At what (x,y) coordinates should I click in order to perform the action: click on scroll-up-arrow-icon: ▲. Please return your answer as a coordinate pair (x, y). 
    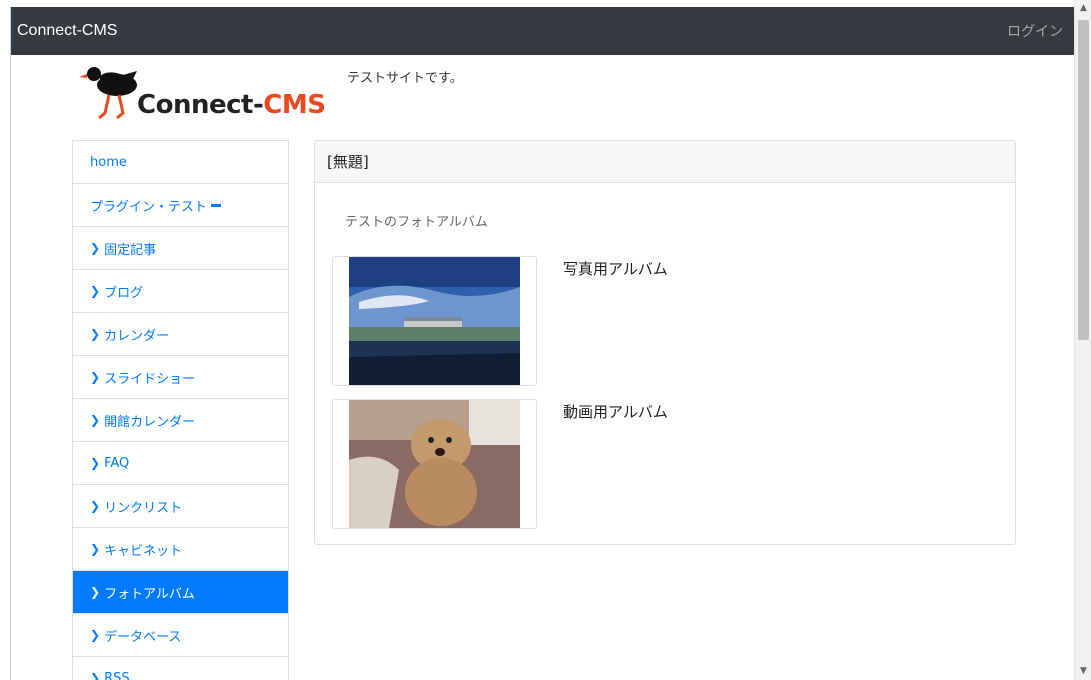
    Looking at the image, I should click on (1083, 8).